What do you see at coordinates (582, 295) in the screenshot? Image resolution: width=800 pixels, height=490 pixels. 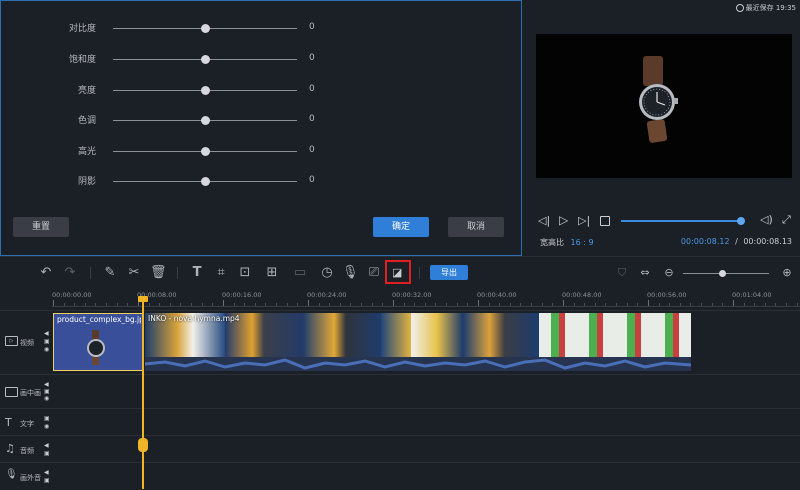 I see `ruler-tick-label: 00:00:48.00` at bounding box center [582, 295].